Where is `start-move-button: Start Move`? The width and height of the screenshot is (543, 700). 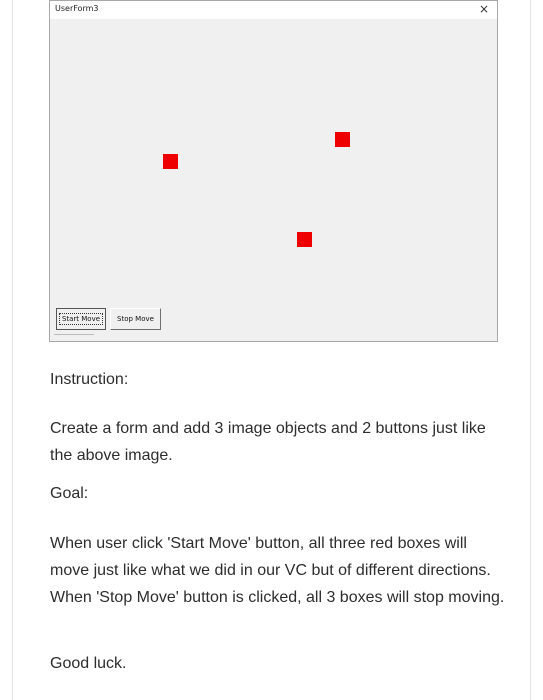 start-move-button: Start Move is located at coordinates (81, 319).